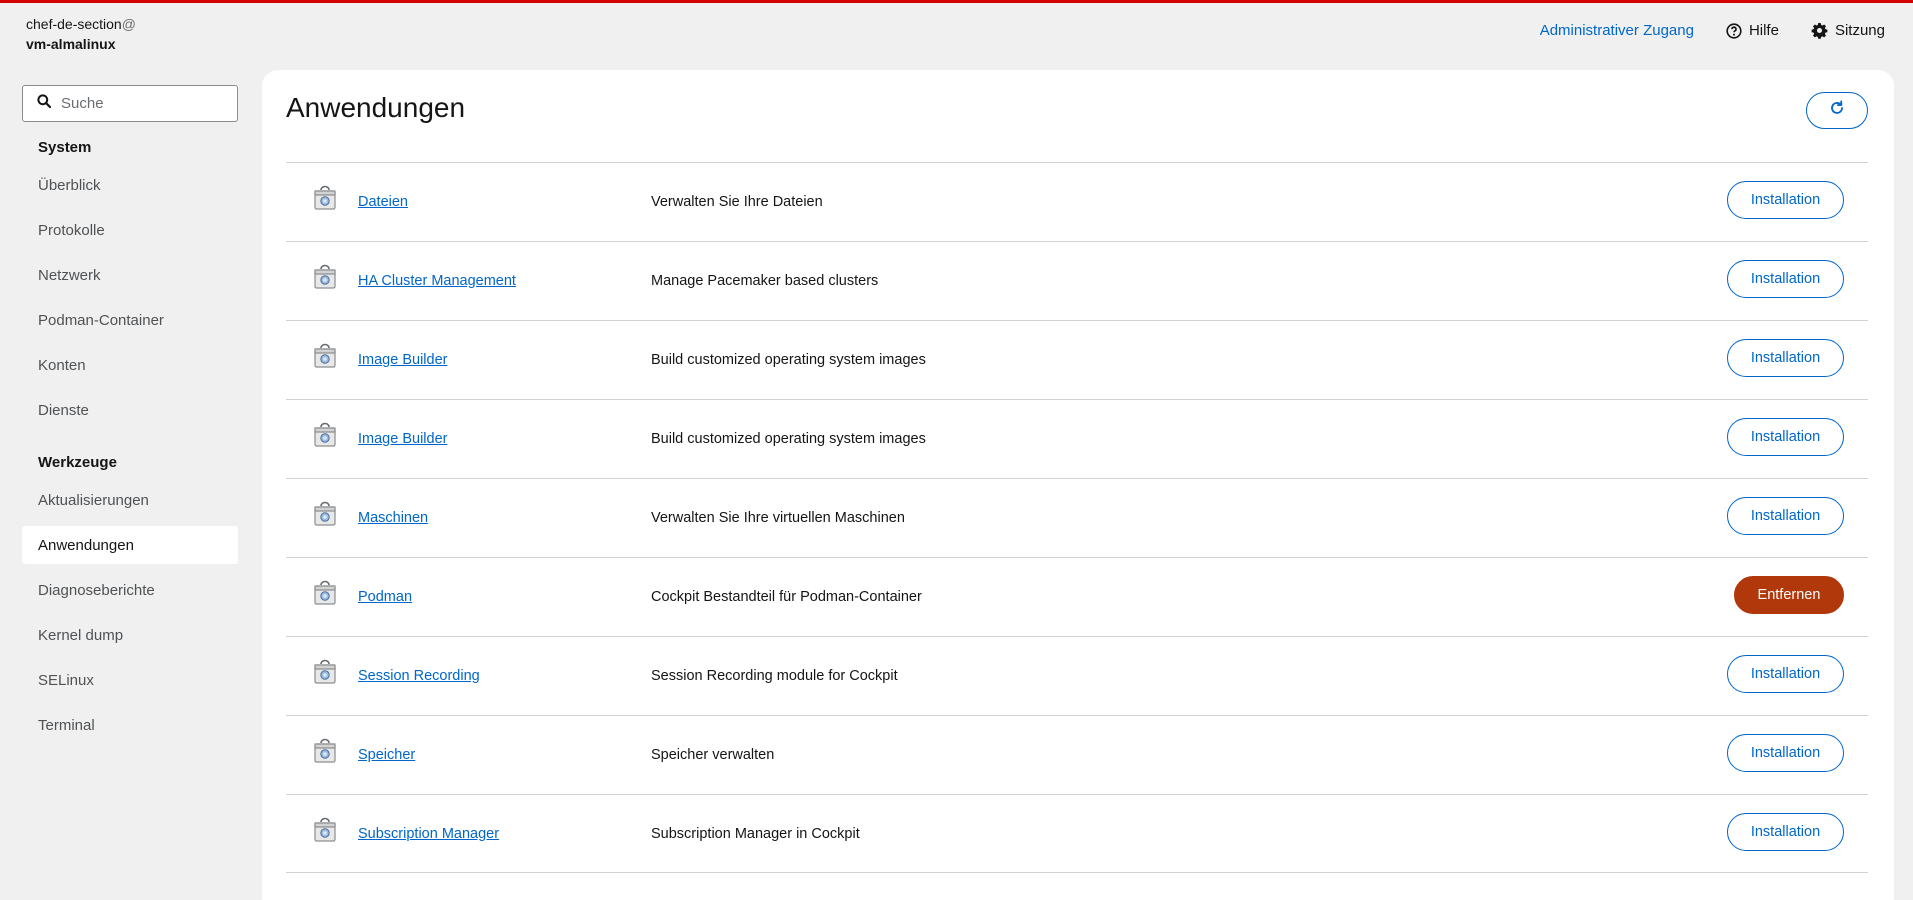  I want to click on table-row: Speicher Speicher verwalten Installation, so click(1077, 754).